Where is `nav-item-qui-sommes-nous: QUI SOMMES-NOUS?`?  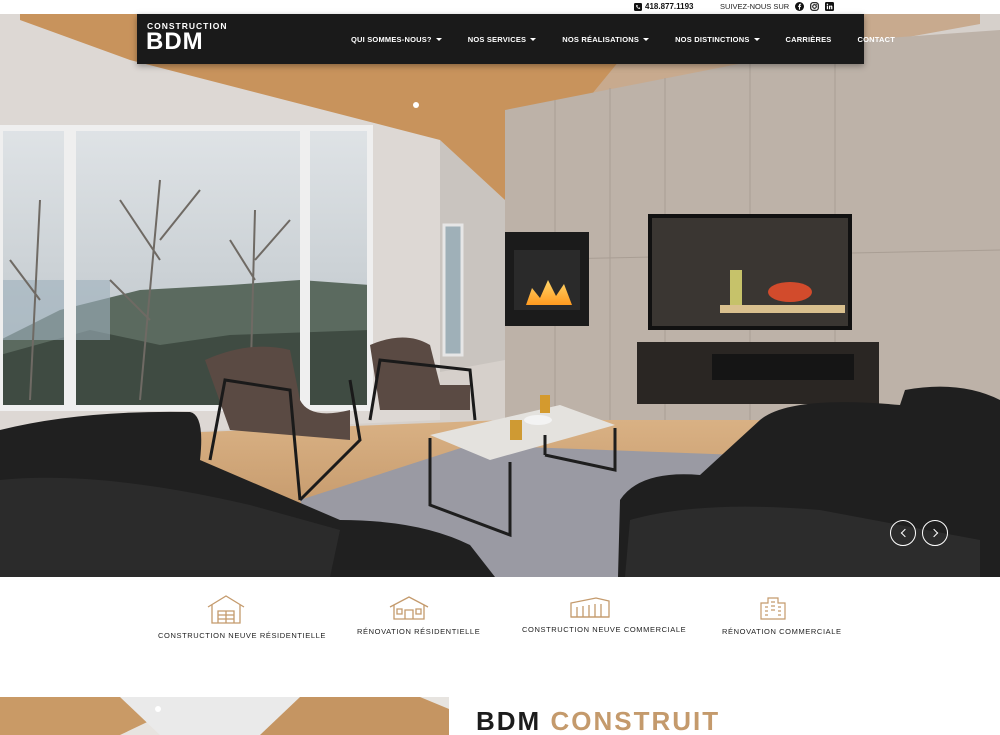 nav-item-qui-sommes-nous: QUI SOMMES-NOUS? is located at coordinates (396, 39).